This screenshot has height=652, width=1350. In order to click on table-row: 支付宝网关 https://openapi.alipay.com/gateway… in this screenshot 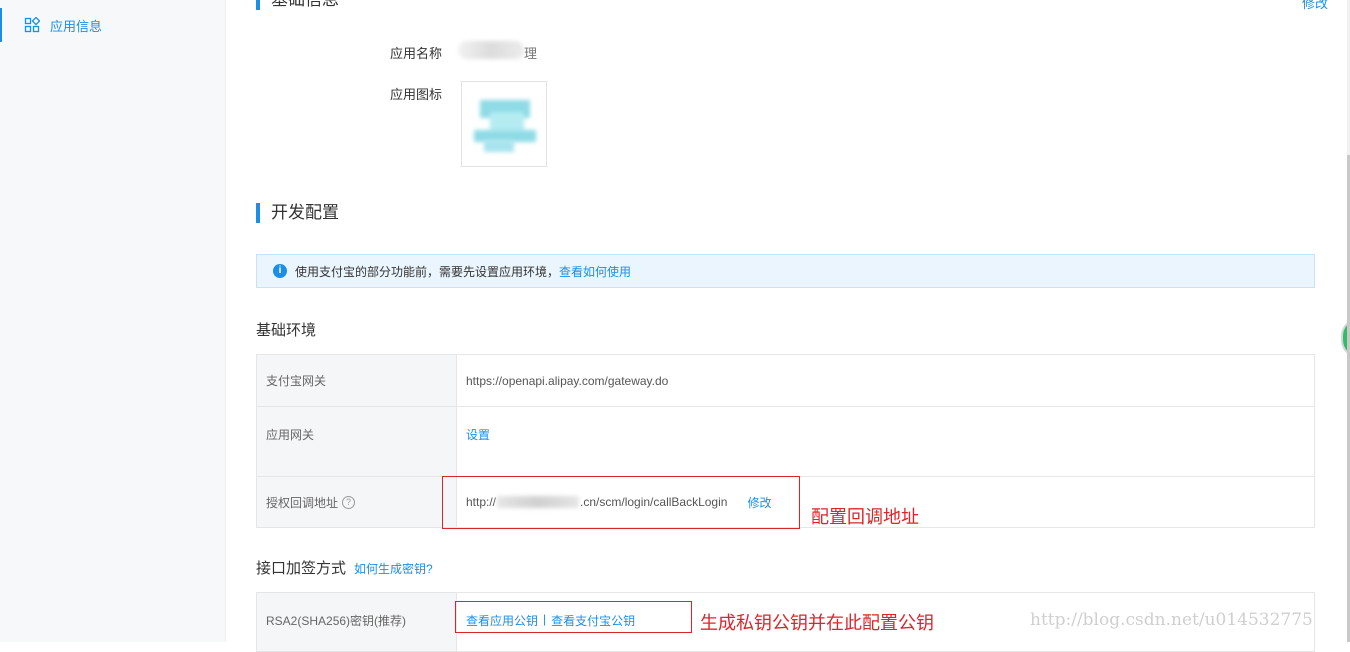, I will do `click(785, 381)`.